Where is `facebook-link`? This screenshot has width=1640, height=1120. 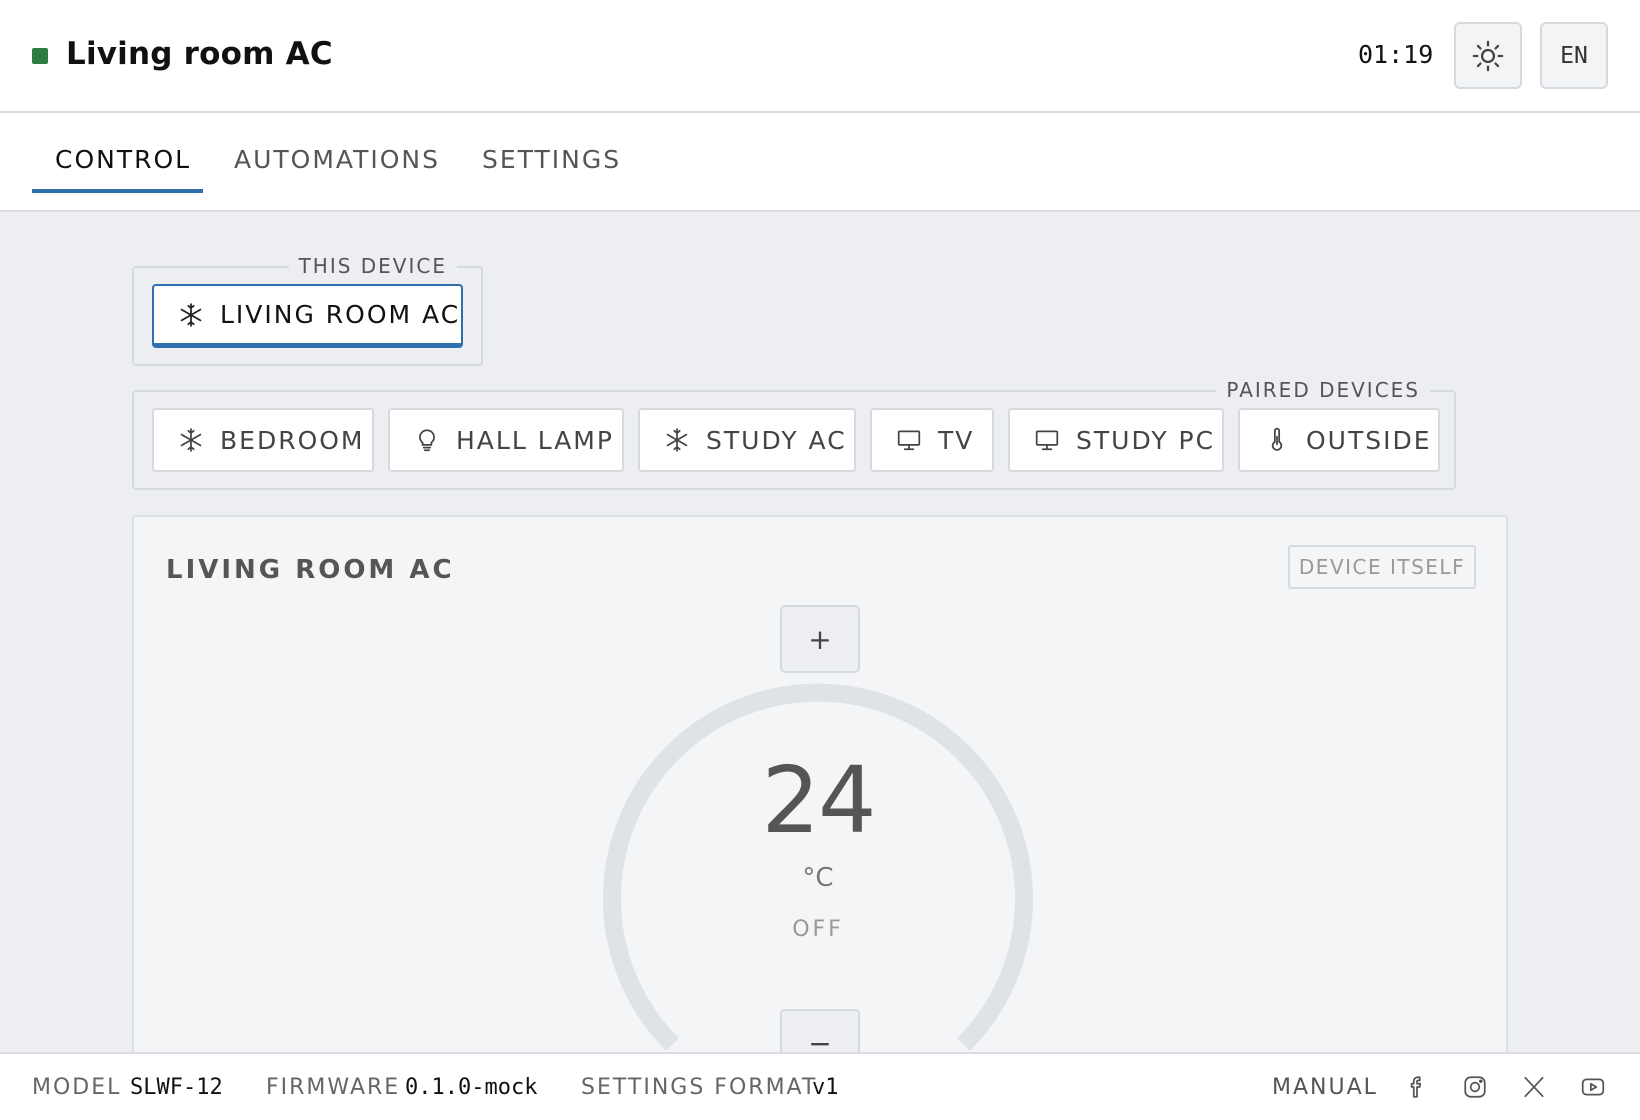 facebook-link is located at coordinates (1417, 1087).